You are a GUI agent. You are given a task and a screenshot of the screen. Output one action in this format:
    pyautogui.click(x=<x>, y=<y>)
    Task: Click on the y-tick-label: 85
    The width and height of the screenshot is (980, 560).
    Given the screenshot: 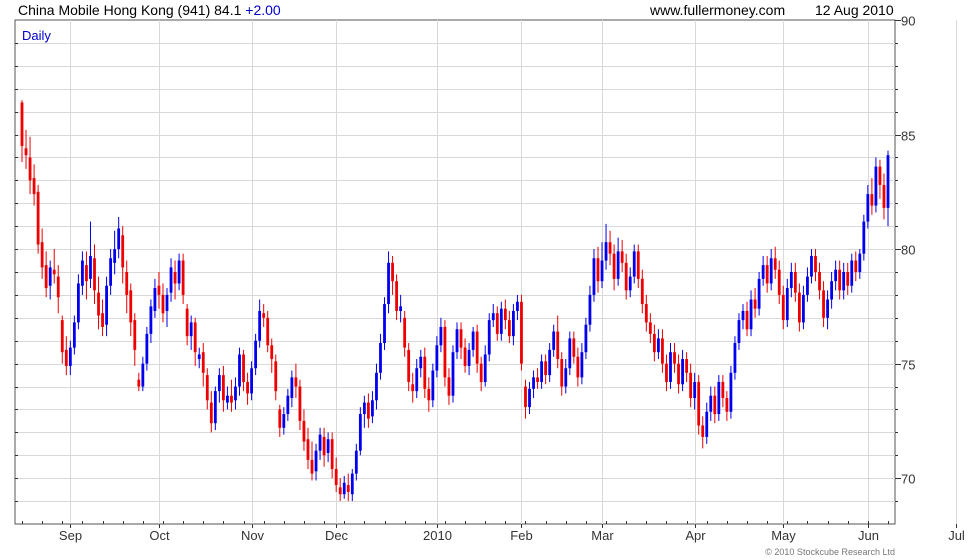 What is the action you would take?
    pyautogui.click(x=908, y=136)
    